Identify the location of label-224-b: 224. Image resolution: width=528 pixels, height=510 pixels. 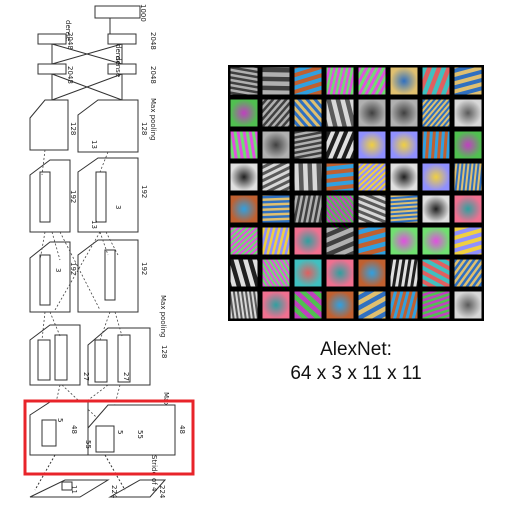
(162, 492).